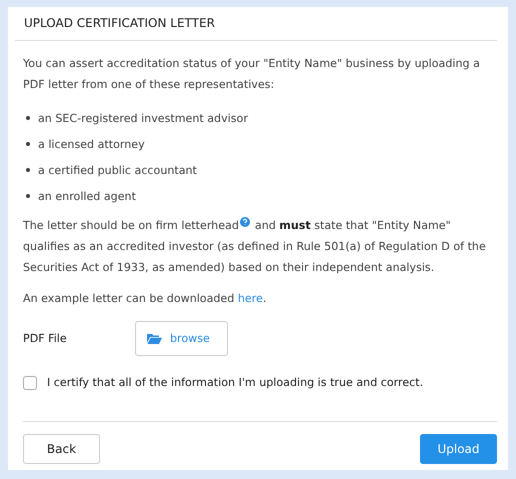  Describe the element at coordinates (45, 339) in the screenshot. I see `field-label: PDF File` at that location.